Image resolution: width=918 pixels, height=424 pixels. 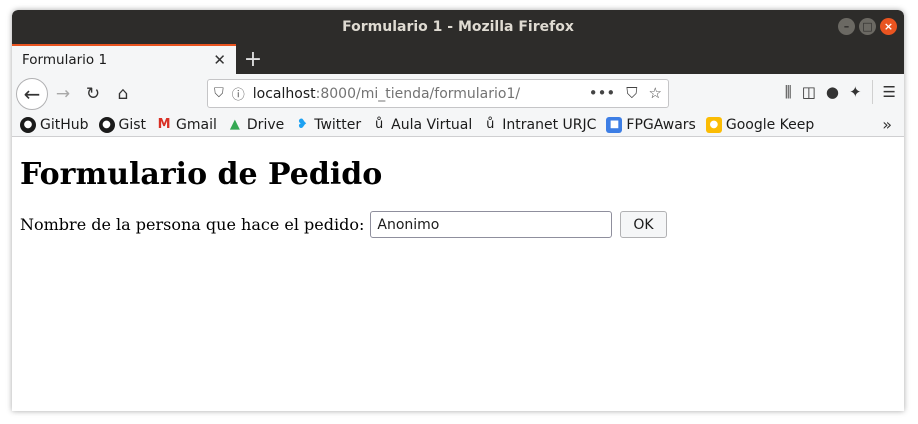 I want to click on page-heading: Formulario de Pedido, so click(x=201, y=174).